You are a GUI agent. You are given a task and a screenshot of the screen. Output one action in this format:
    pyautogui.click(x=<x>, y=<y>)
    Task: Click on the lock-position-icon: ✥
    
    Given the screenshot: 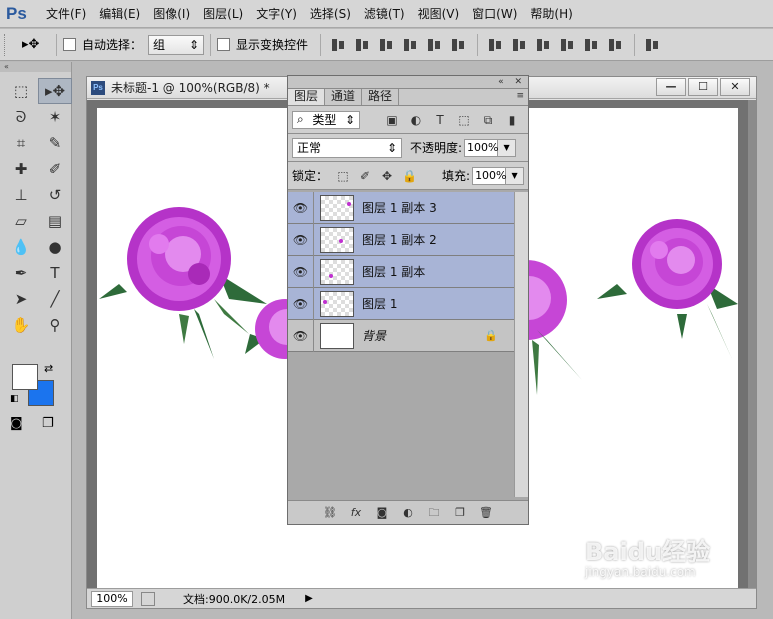 What is the action you would take?
    pyautogui.click(x=387, y=176)
    